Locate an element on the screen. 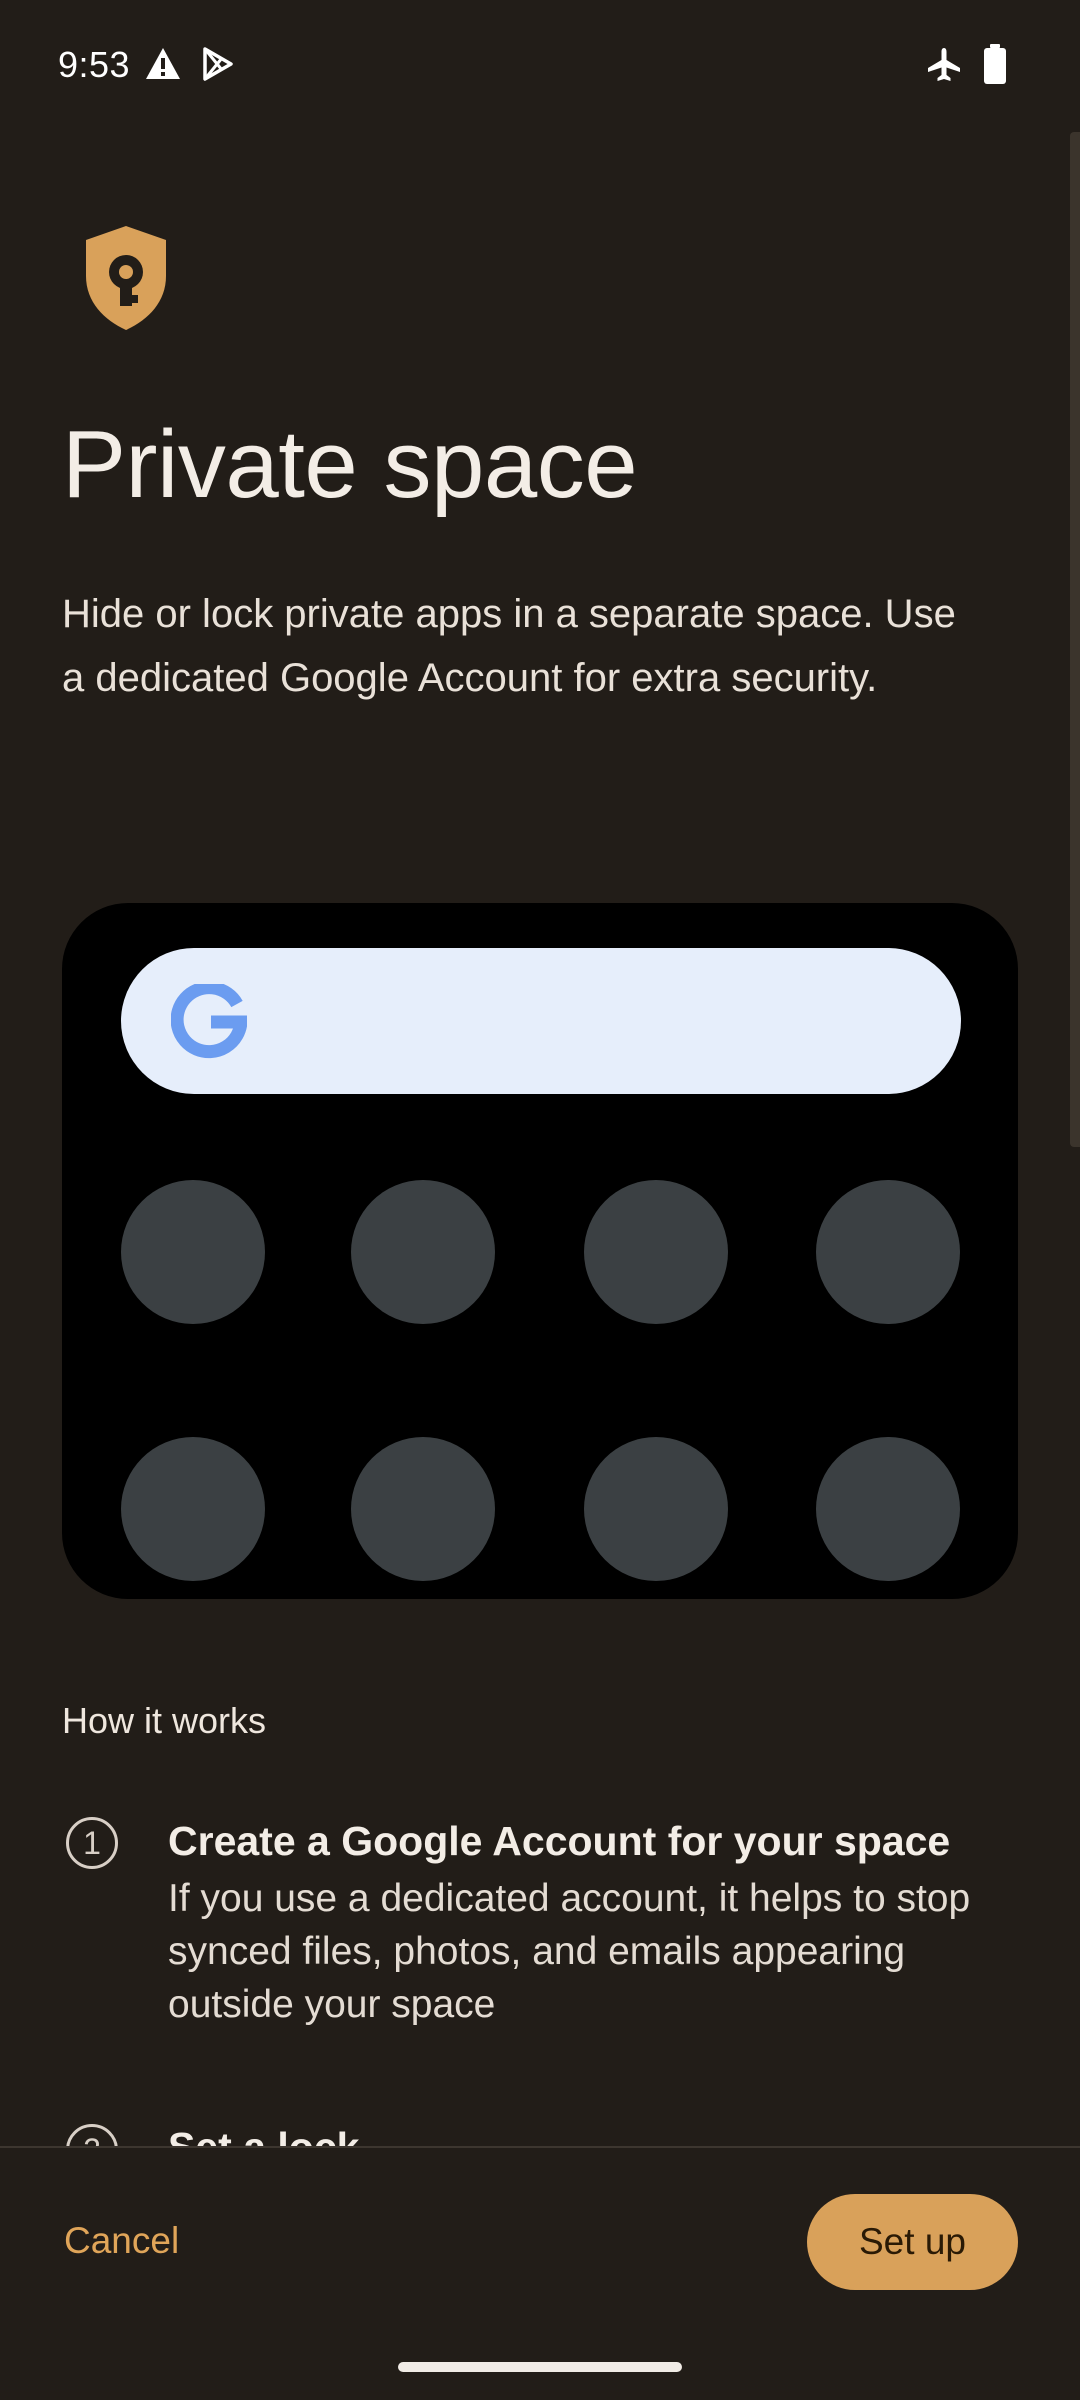 The image size is (1080, 2400). step-number-badge: 2 is located at coordinates (92, 2136).